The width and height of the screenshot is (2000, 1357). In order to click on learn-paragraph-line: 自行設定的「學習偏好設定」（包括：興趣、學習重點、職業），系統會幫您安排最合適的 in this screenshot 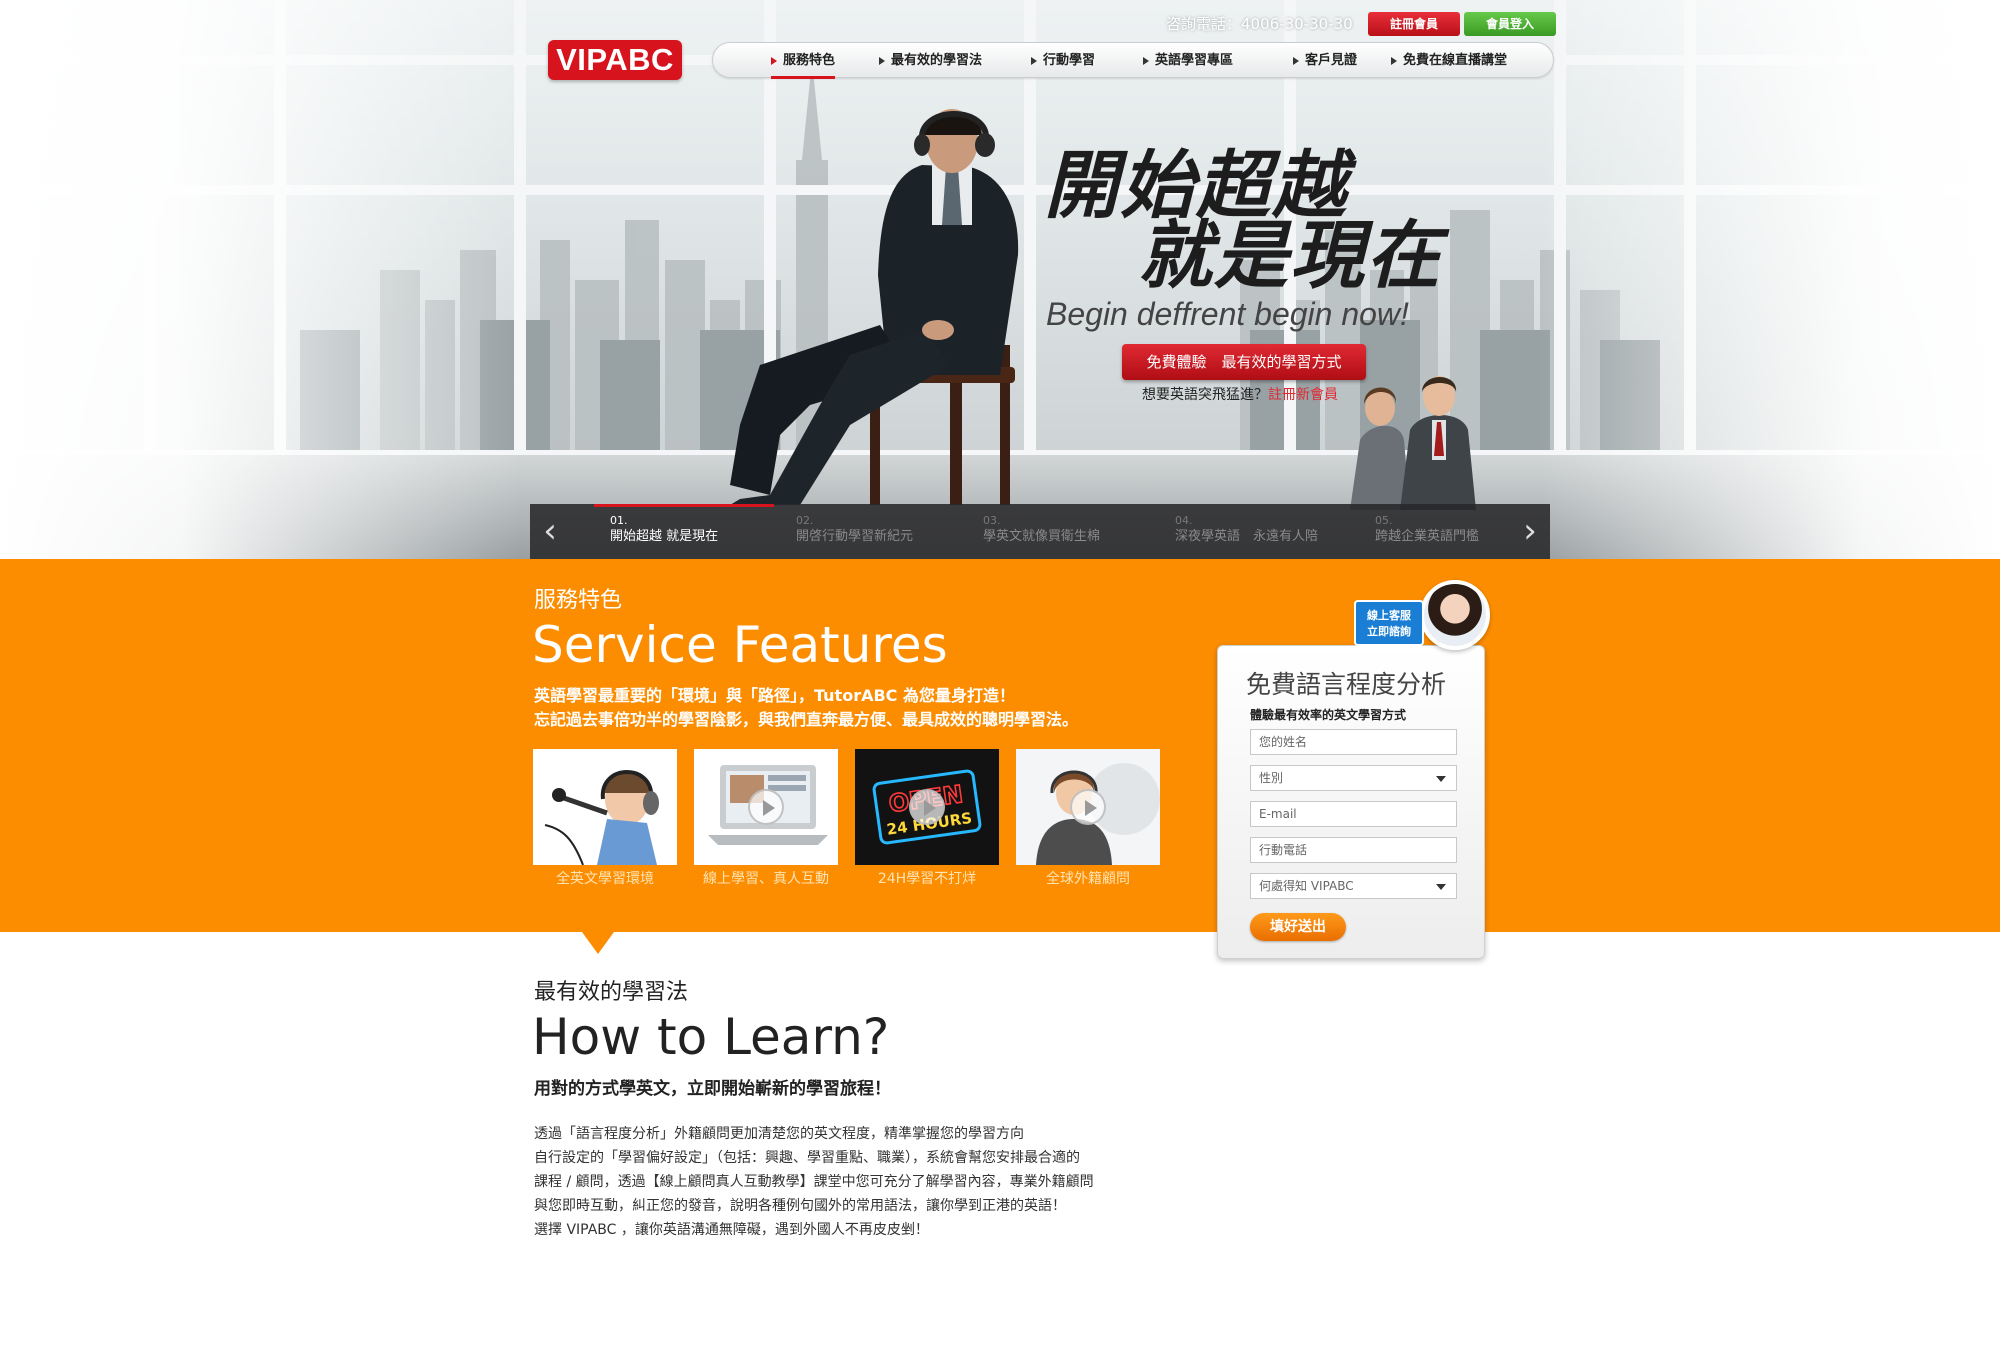, I will do `click(807, 1158)`.